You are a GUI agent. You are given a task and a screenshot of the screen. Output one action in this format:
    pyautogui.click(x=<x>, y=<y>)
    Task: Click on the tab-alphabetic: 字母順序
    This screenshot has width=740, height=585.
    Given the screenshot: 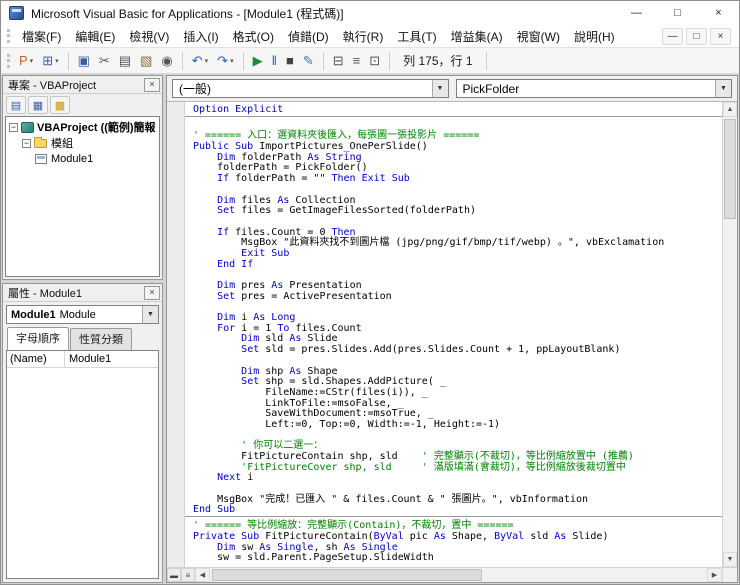 What is the action you would take?
    pyautogui.click(x=38, y=338)
    